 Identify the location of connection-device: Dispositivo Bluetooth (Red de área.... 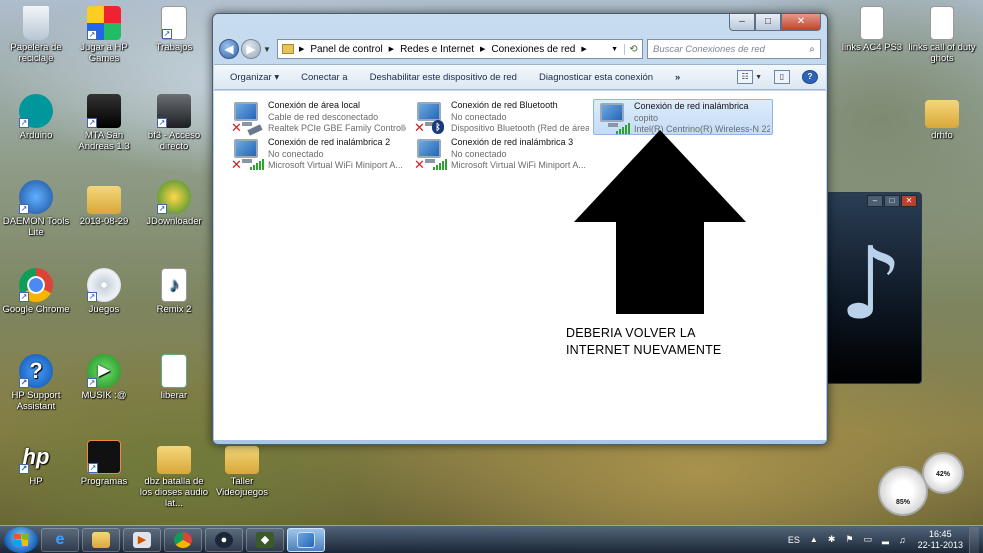
(520, 128).